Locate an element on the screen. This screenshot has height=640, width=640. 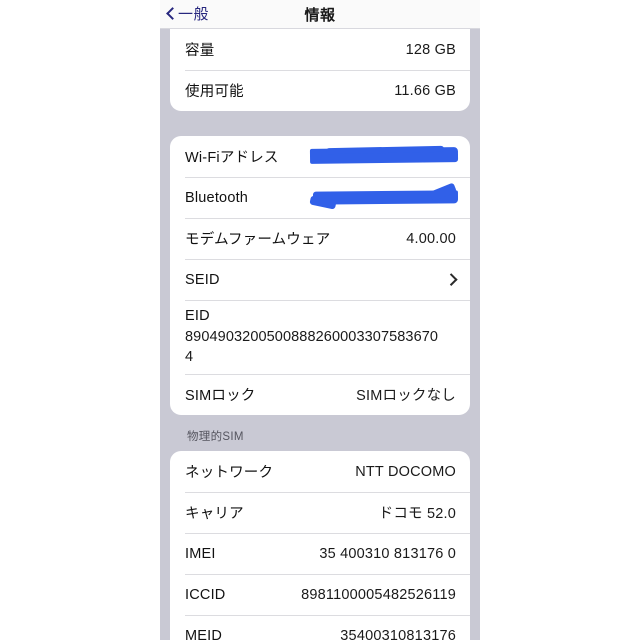
chevron-right-icon is located at coordinates (451, 279).